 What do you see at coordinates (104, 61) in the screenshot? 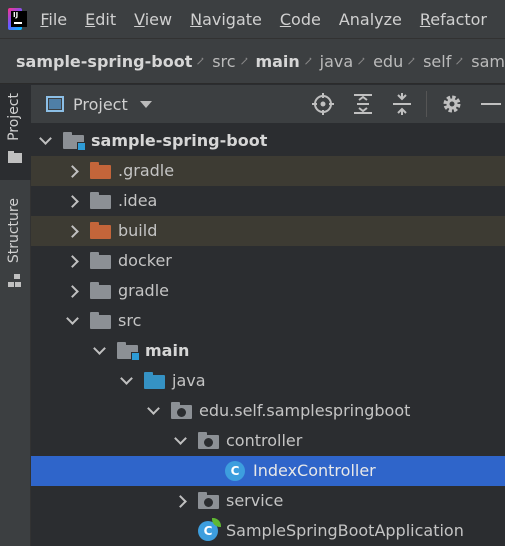
I see `breadcrumb-item: sample-spring-boot` at bounding box center [104, 61].